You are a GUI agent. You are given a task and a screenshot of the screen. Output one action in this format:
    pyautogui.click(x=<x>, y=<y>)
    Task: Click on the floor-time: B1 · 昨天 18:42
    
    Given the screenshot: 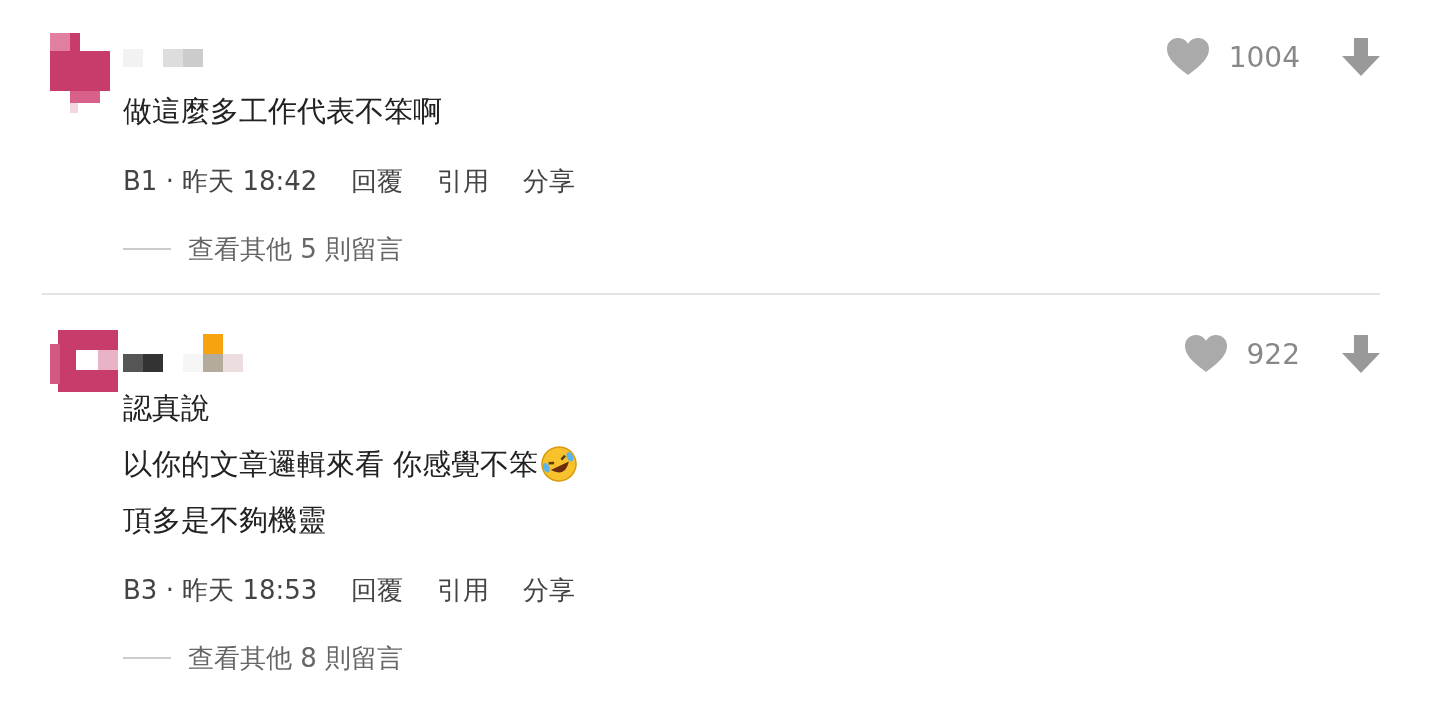 What is the action you would take?
    pyautogui.click(x=220, y=181)
    